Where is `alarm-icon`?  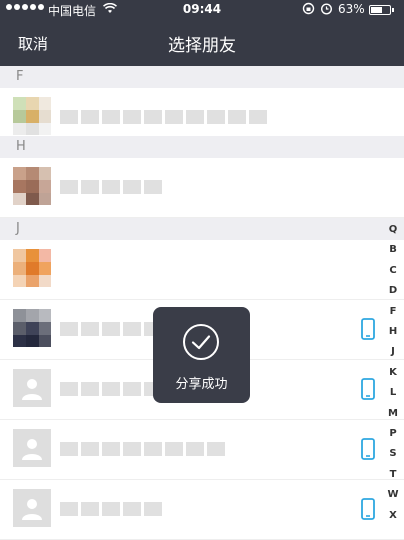
alarm-icon is located at coordinates (326, 10).